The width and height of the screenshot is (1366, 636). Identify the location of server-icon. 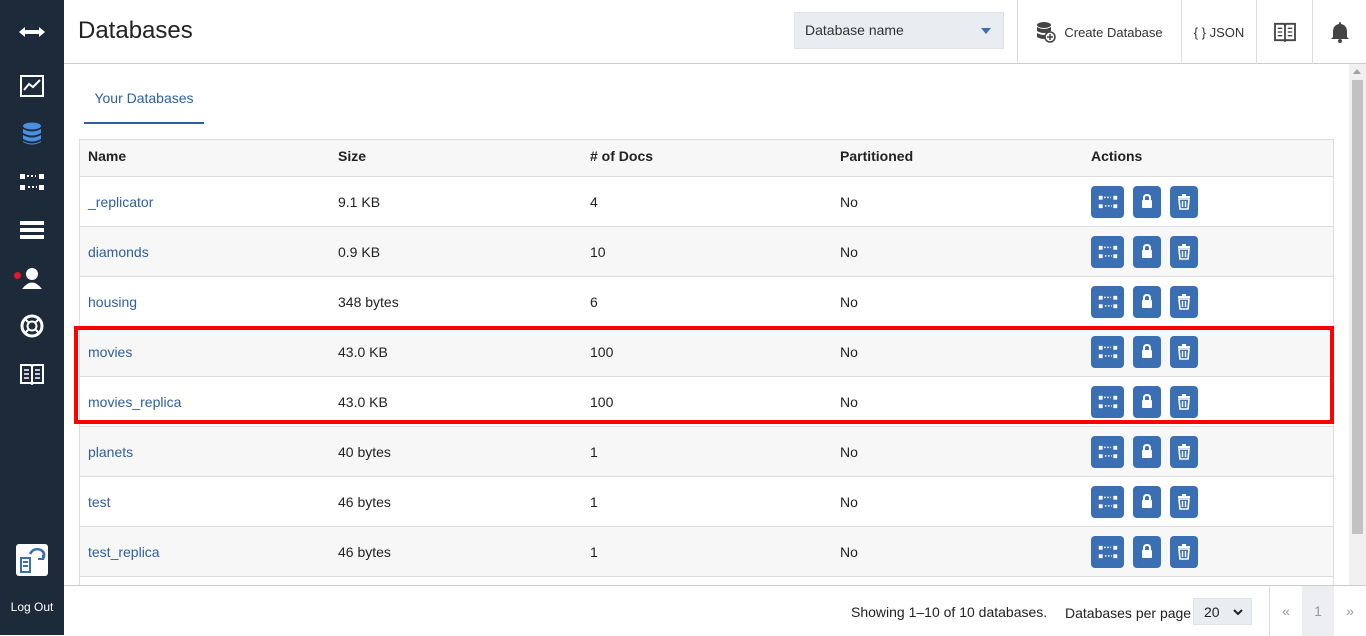
(32, 230).